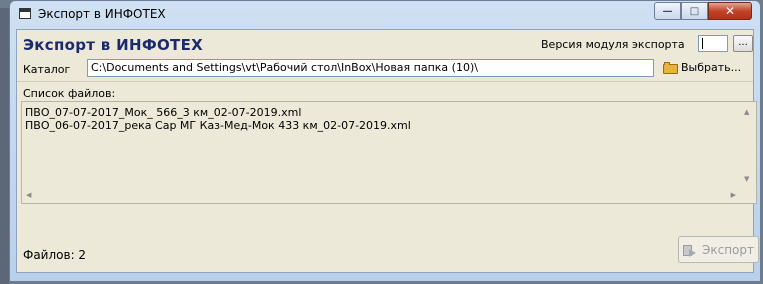 Image resolution: width=763 pixels, height=284 pixels. I want to click on folder-icon, so click(670, 67).